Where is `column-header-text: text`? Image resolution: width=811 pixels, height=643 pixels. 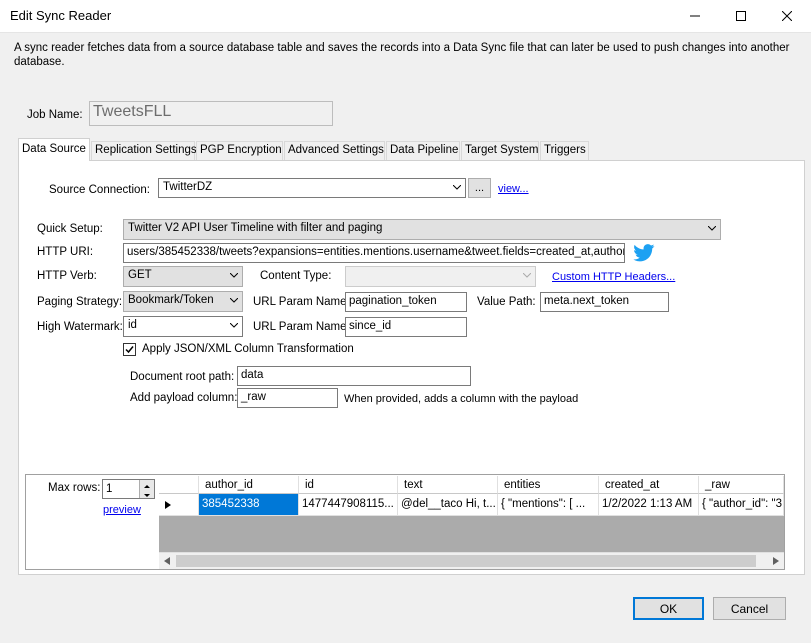 column-header-text: text is located at coordinates (448, 485).